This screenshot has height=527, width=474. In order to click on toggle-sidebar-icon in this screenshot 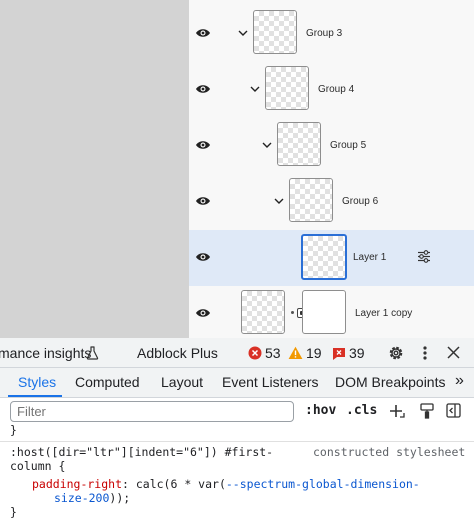, I will do `click(453, 410)`.